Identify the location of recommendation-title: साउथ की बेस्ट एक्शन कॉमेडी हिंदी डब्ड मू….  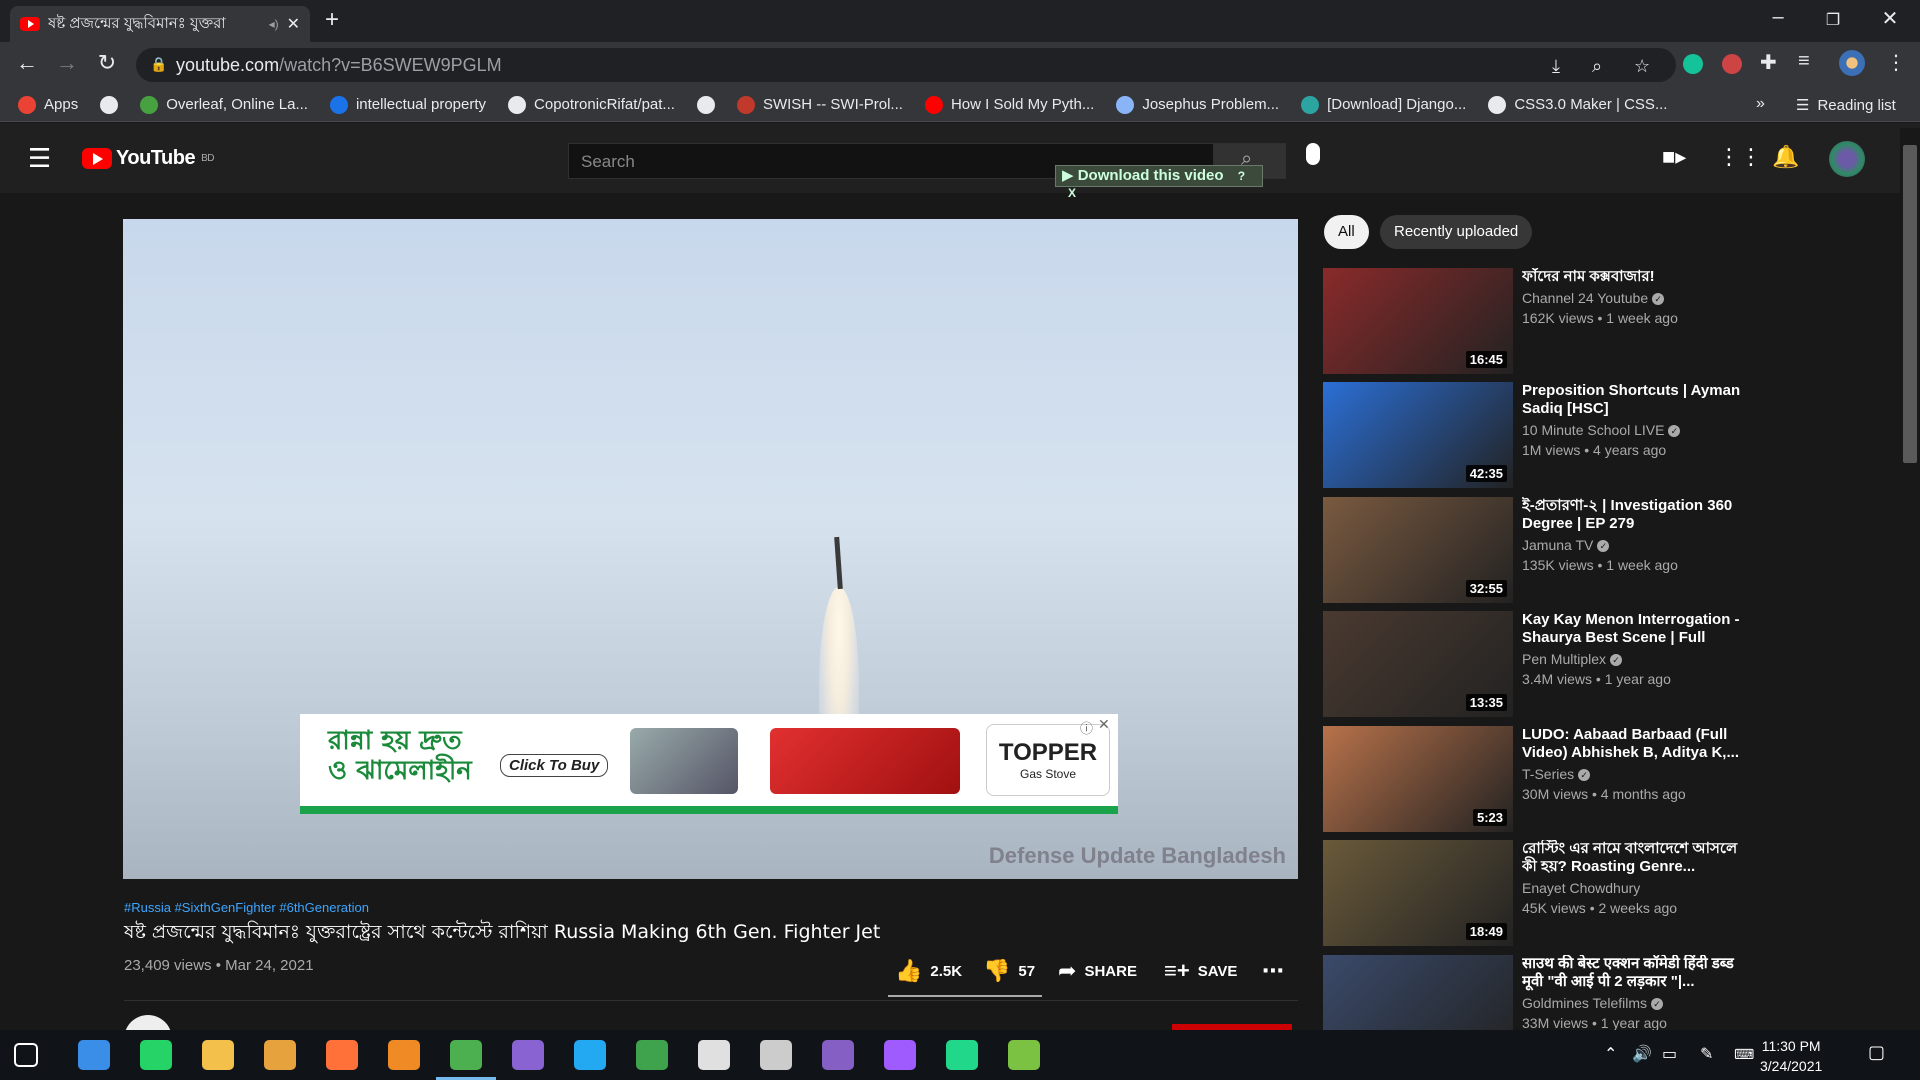
(1637, 973).